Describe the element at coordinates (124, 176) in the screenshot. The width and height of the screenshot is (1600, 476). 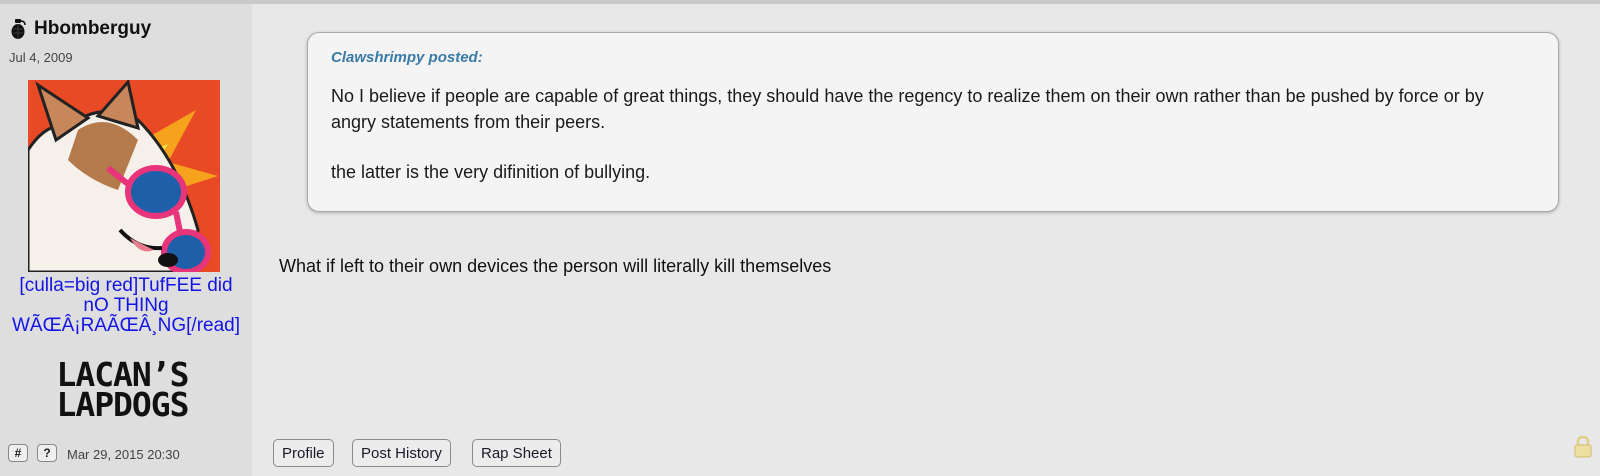
I see `avatar` at that location.